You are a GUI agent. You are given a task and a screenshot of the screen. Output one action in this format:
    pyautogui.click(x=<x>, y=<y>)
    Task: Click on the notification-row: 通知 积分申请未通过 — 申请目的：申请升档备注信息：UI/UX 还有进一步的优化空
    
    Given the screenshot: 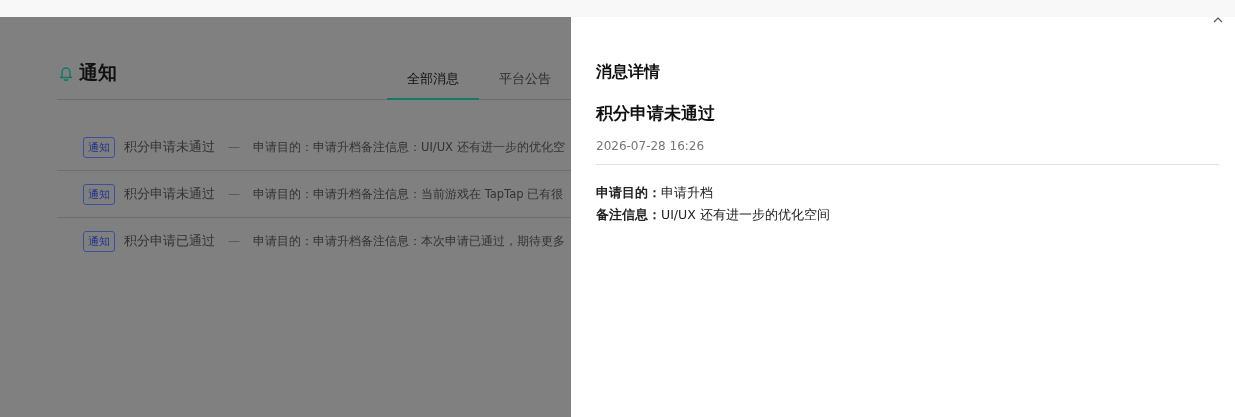 What is the action you would take?
    pyautogui.click(x=314, y=147)
    